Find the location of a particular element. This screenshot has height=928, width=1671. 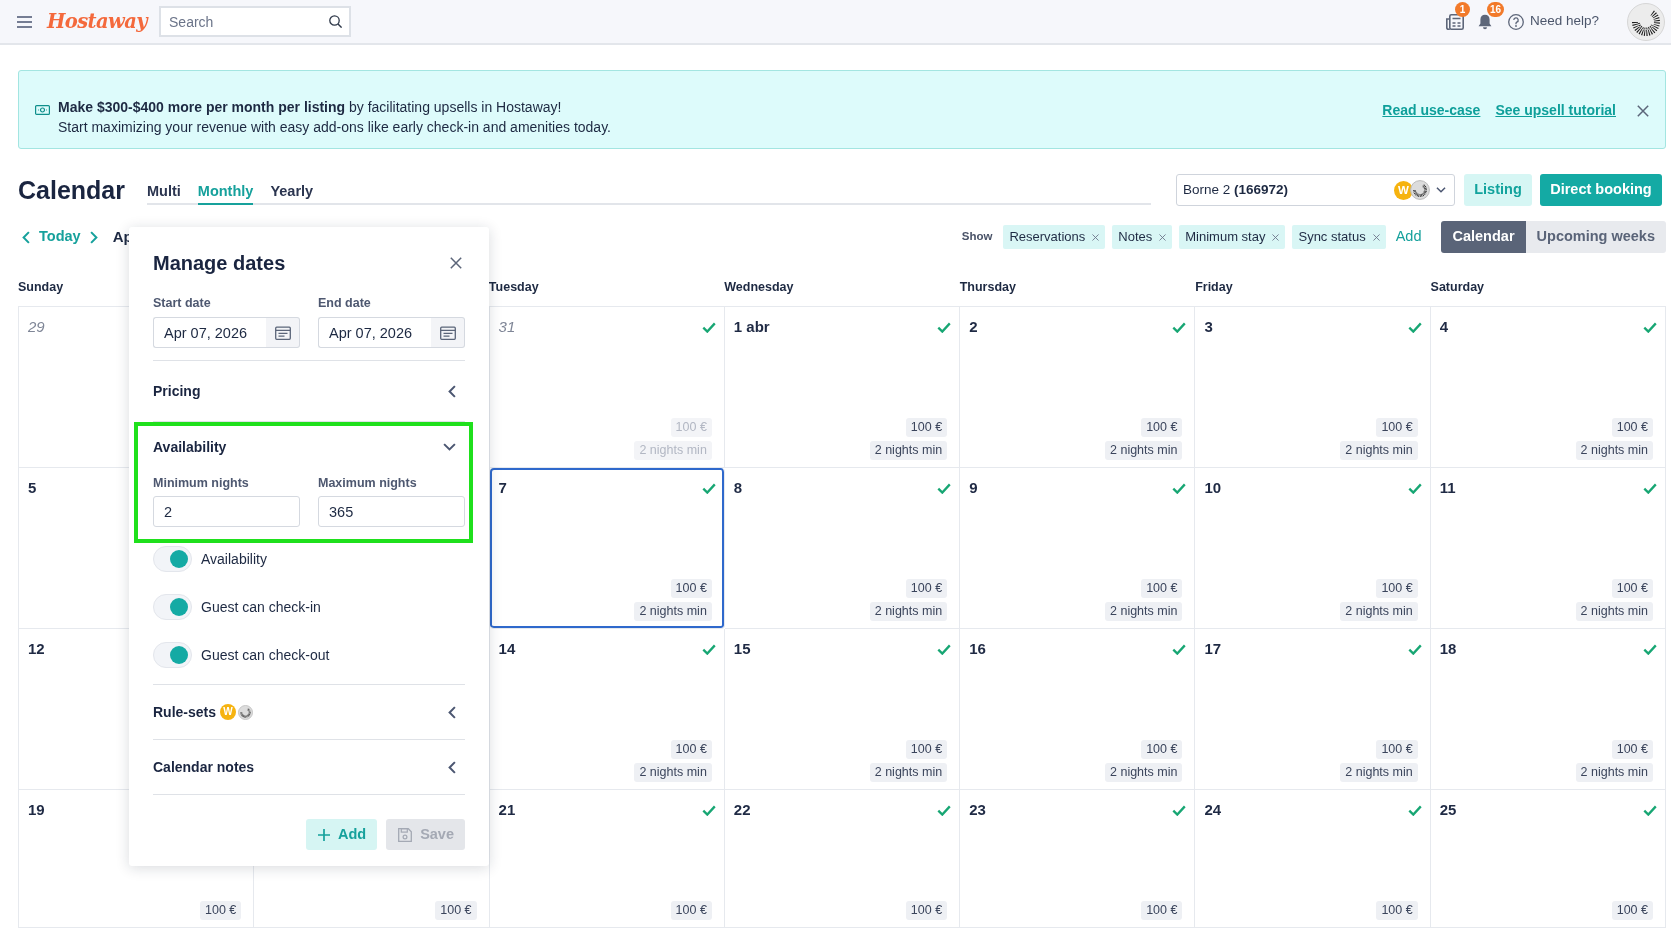

calendar-day-cell: 4 100 € 2 nights min is located at coordinates (1548, 387).